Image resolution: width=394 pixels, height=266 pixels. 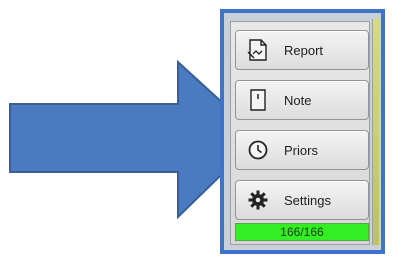 I want to click on settings-button: Settings, so click(x=302, y=200).